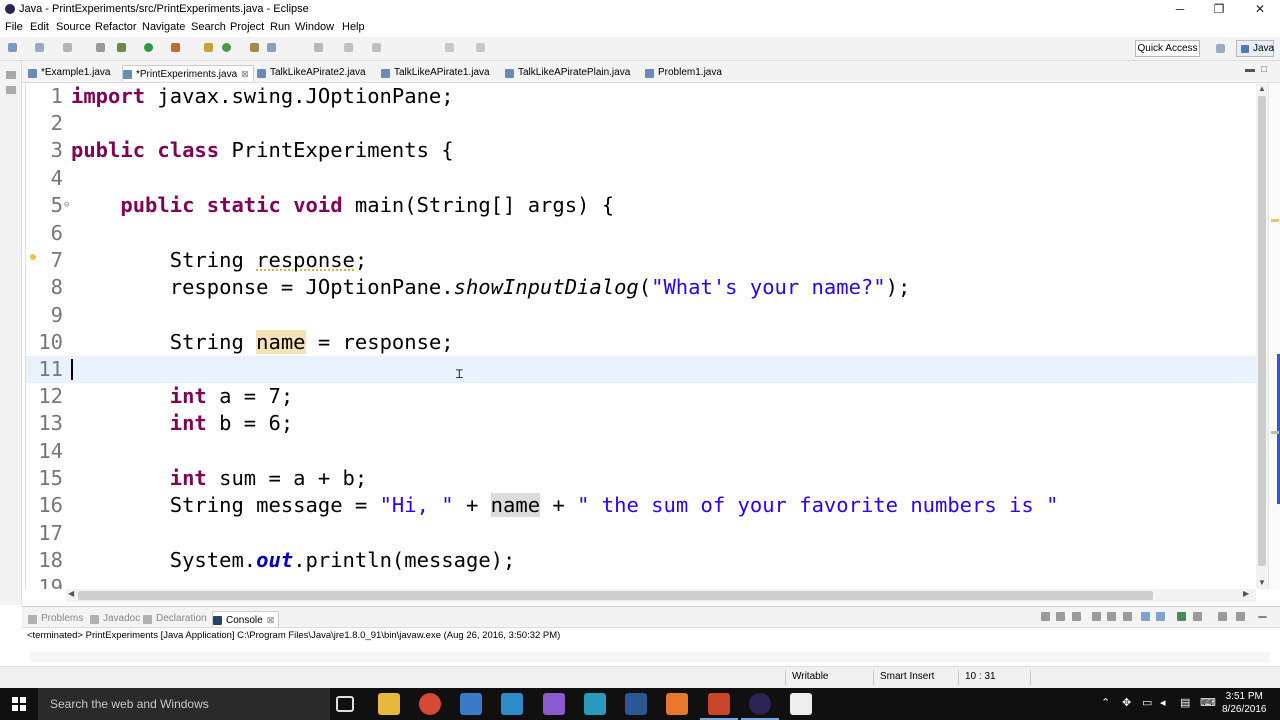 The width and height of the screenshot is (1280, 720). I want to click on taskbar-search: Search the web and Windows, so click(184, 704).